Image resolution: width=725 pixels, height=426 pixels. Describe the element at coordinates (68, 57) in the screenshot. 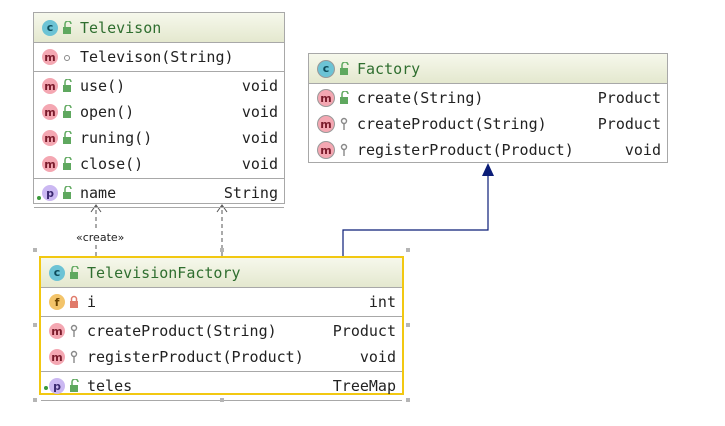

I see `package-private-icon` at that location.